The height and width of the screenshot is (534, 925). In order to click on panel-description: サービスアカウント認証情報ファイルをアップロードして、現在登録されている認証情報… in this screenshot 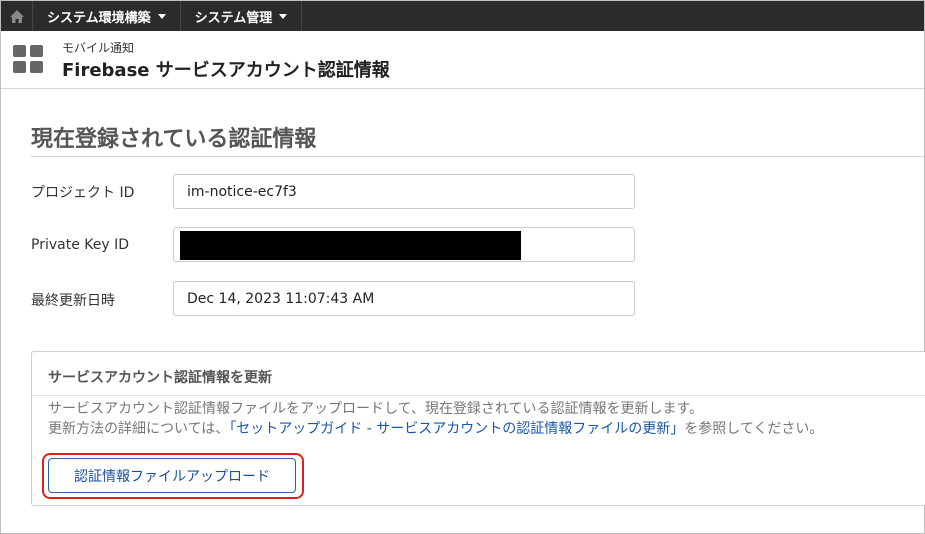, I will do `click(376, 409)`.